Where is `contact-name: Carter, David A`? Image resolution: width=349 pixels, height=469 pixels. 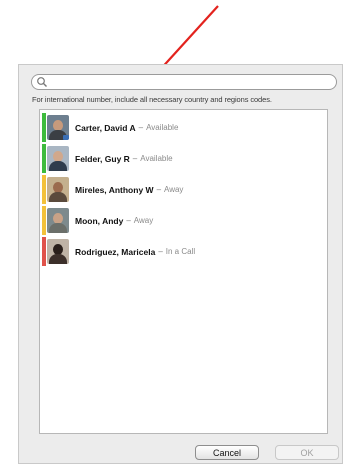
contact-name: Carter, David A is located at coordinates (105, 127).